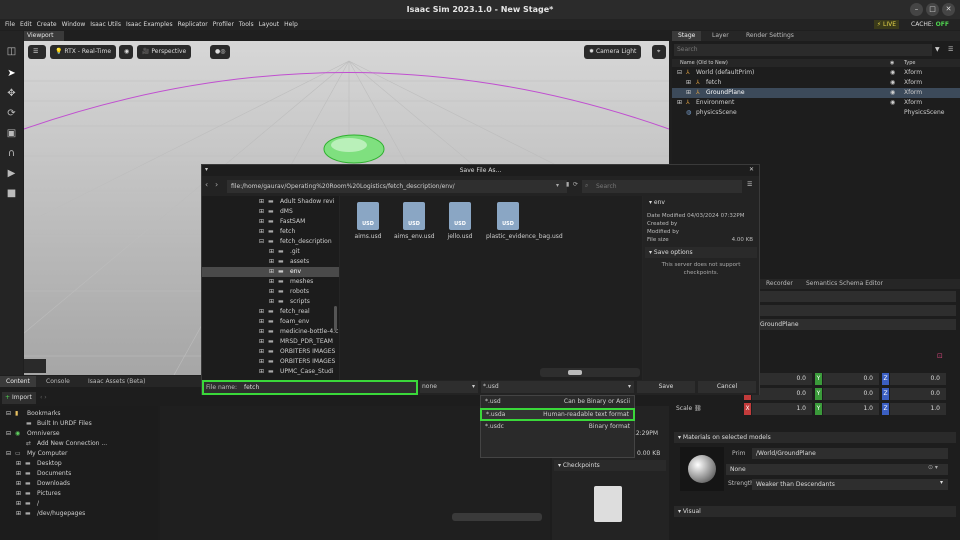  What do you see at coordinates (335, 318) in the screenshot?
I see `tree-scrollbar` at bounding box center [335, 318].